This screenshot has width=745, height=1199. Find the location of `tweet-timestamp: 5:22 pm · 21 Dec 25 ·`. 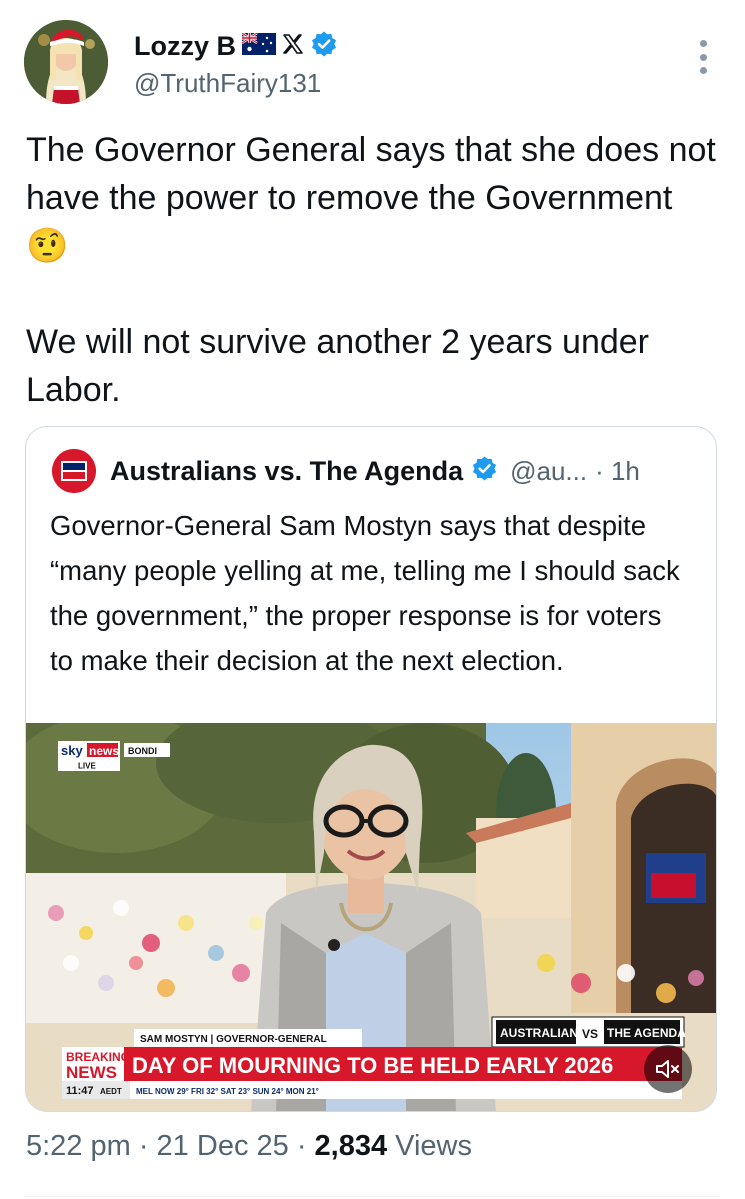

tweet-timestamp: 5:22 pm · 21 Dec 25 · is located at coordinates (170, 1146).